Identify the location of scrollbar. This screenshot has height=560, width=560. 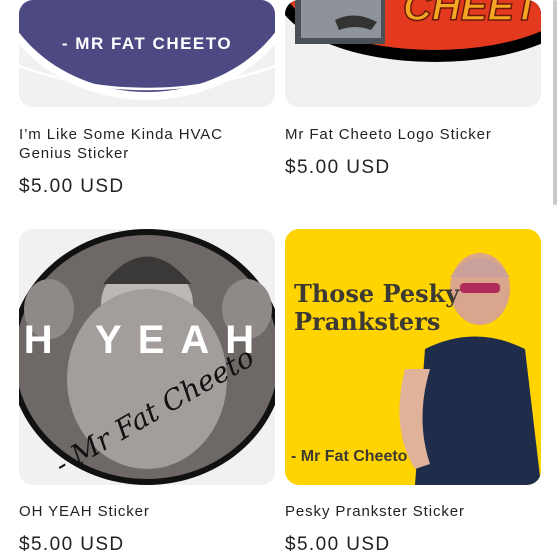
(555, 102).